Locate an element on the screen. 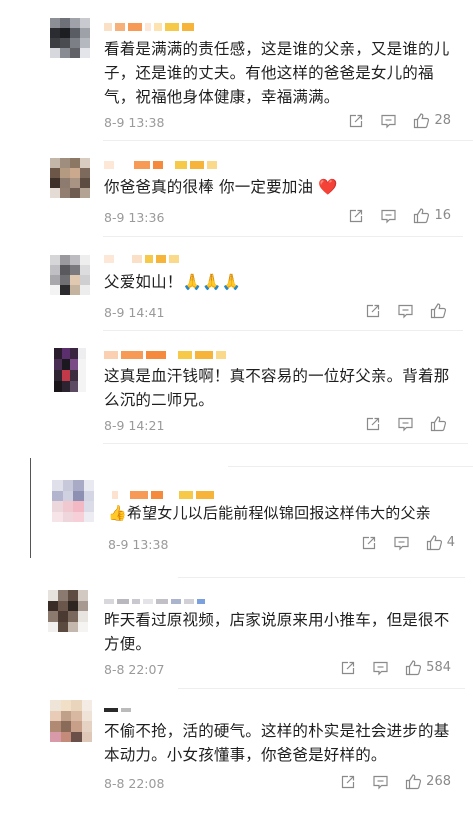  like-button: 16 is located at coordinates (432, 215).